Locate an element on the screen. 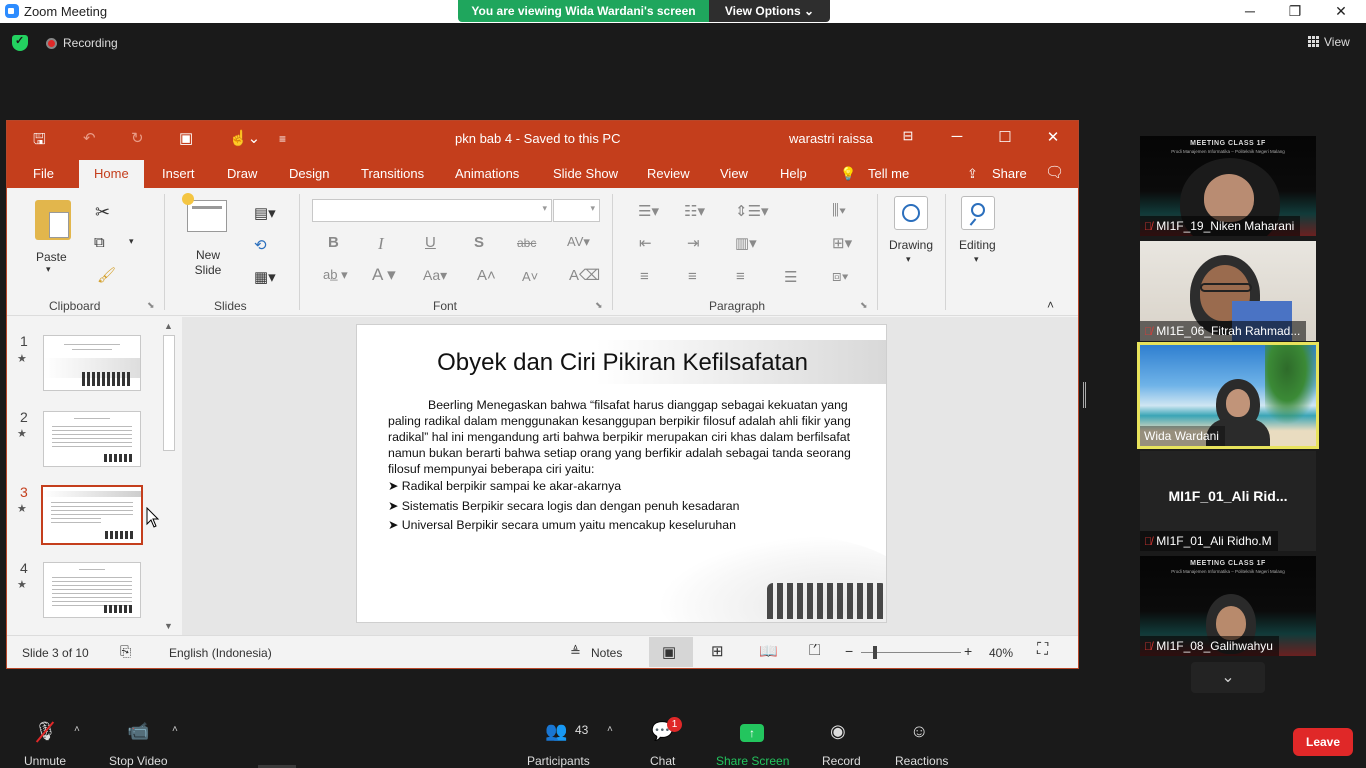 This screenshot has height=768, width=1366. participants-icon: 👥 is located at coordinates (556, 731).